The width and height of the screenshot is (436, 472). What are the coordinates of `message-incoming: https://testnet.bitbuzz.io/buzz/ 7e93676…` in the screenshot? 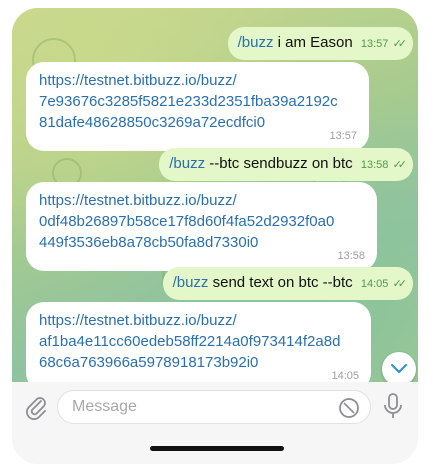 It's located at (197, 106).